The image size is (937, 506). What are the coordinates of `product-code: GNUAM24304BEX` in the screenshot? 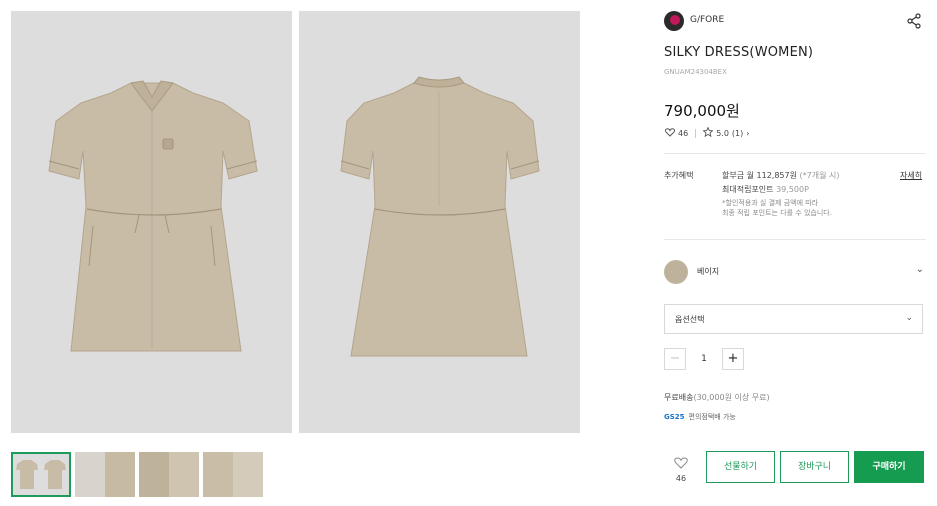 It's located at (695, 72).